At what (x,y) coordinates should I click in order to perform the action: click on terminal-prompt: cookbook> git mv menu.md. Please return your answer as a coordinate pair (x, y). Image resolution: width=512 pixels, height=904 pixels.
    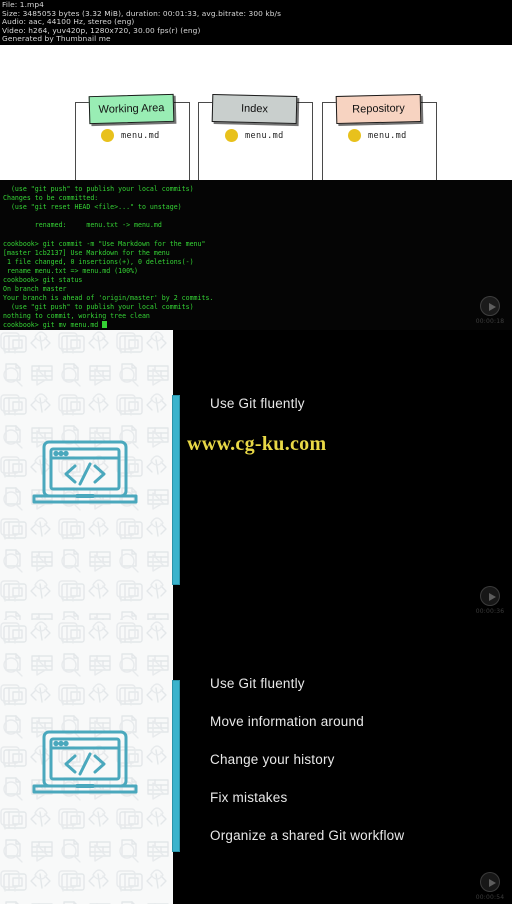
    Looking at the image, I should click on (53, 325).